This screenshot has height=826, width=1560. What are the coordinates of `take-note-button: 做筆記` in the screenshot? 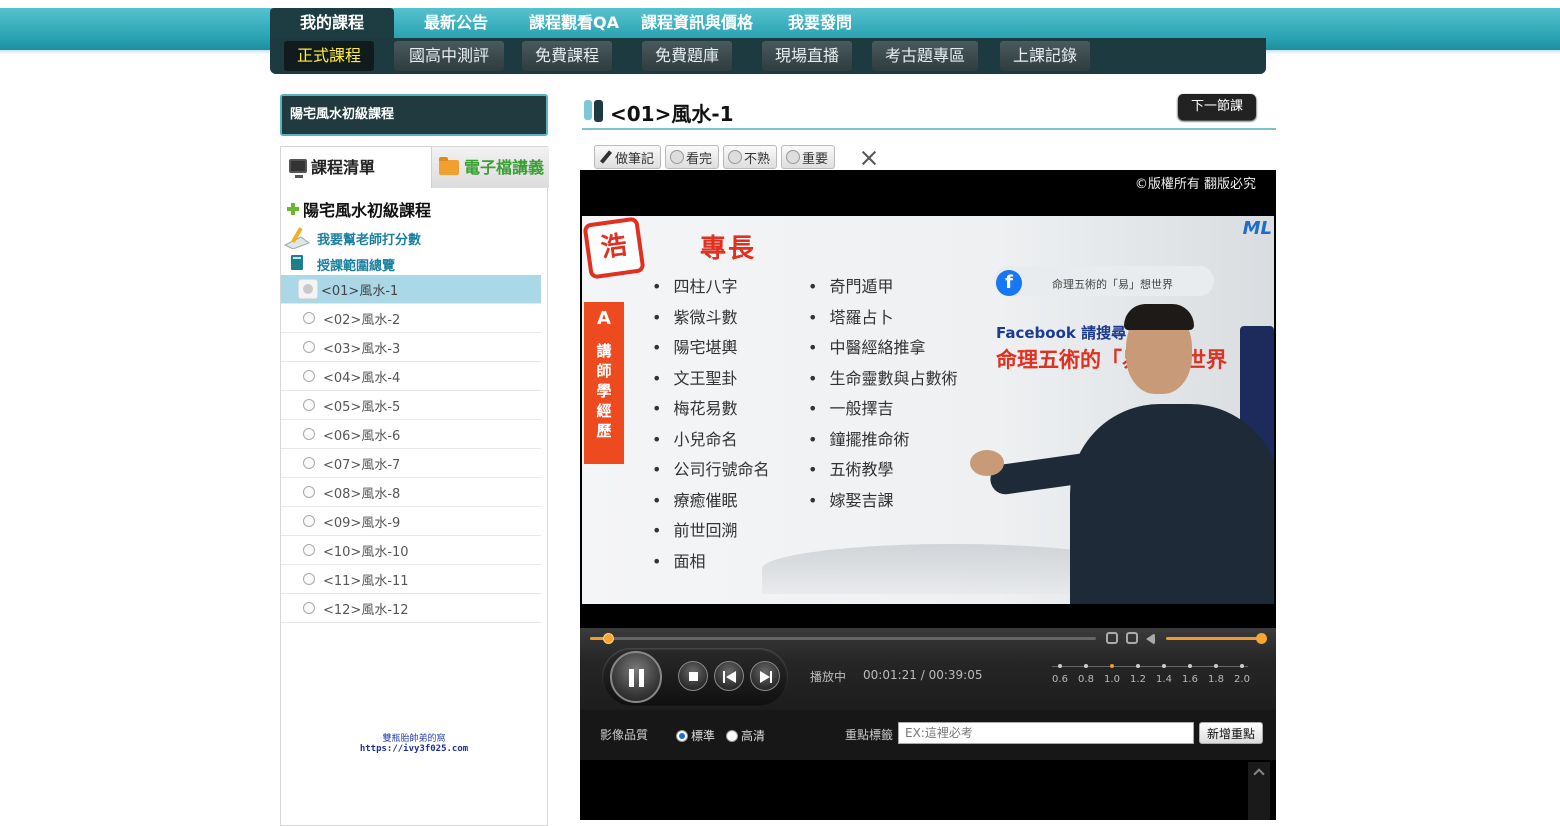 It's located at (628, 157).